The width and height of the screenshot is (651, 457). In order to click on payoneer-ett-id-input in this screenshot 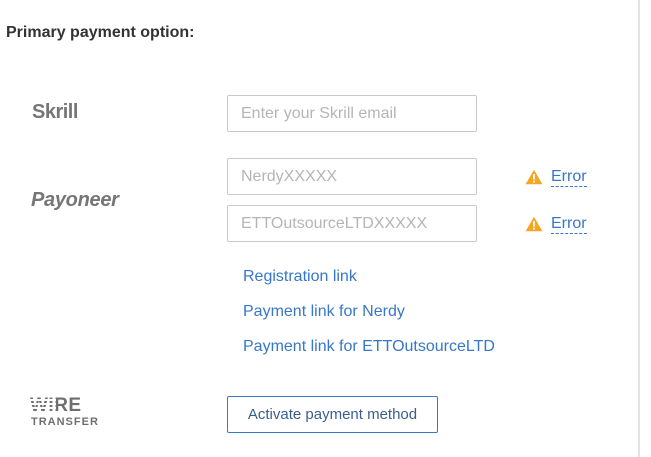, I will do `click(352, 223)`.